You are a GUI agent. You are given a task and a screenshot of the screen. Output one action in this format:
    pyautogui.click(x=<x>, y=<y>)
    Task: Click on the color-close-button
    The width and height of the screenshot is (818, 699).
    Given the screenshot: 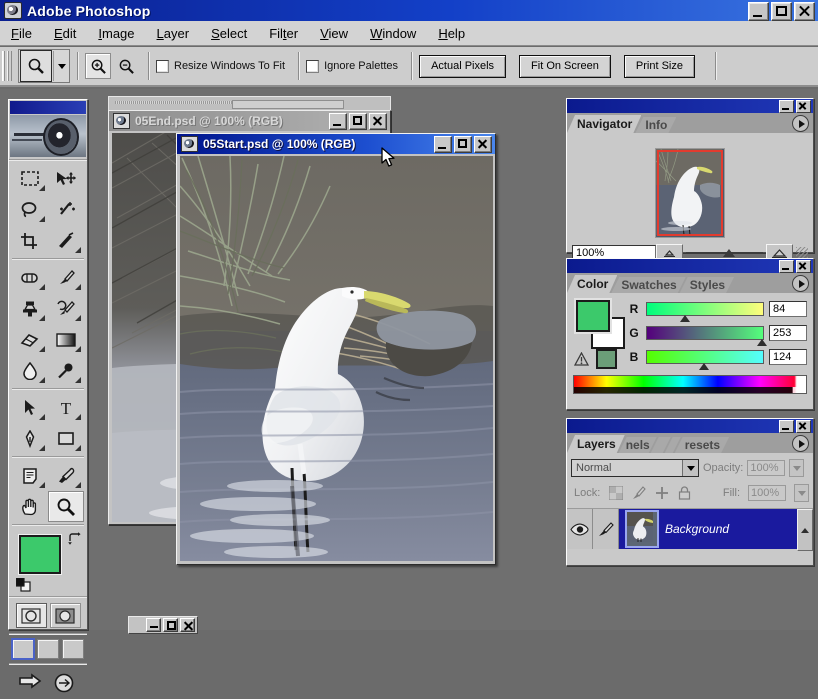 What is the action you would take?
    pyautogui.click(x=803, y=266)
    